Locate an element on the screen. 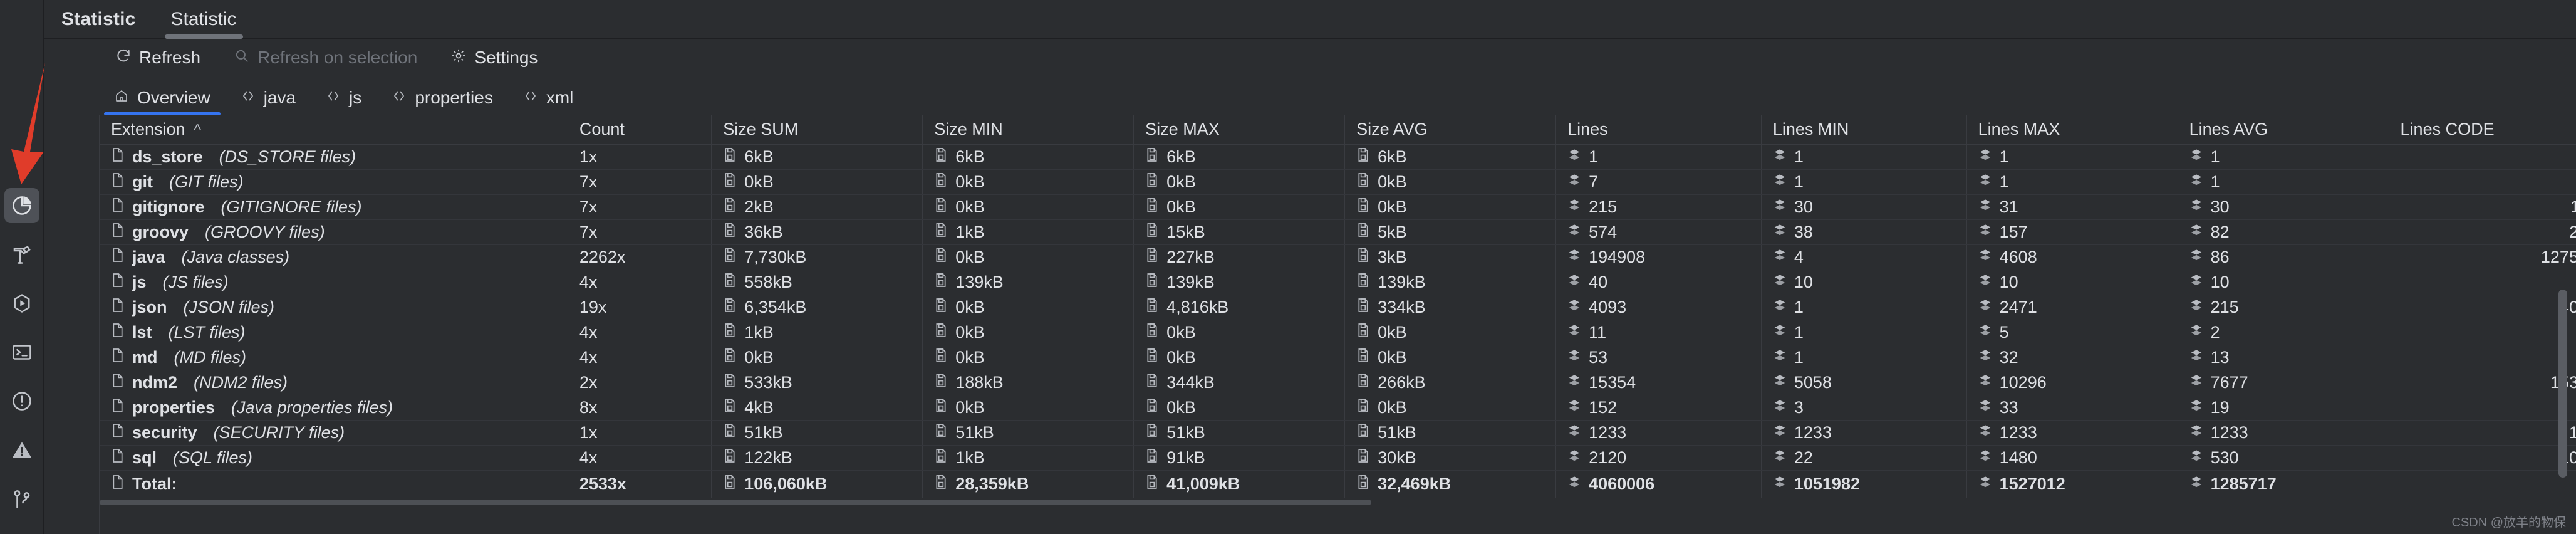  sidebar-item-terminal is located at coordinates (21, 352).